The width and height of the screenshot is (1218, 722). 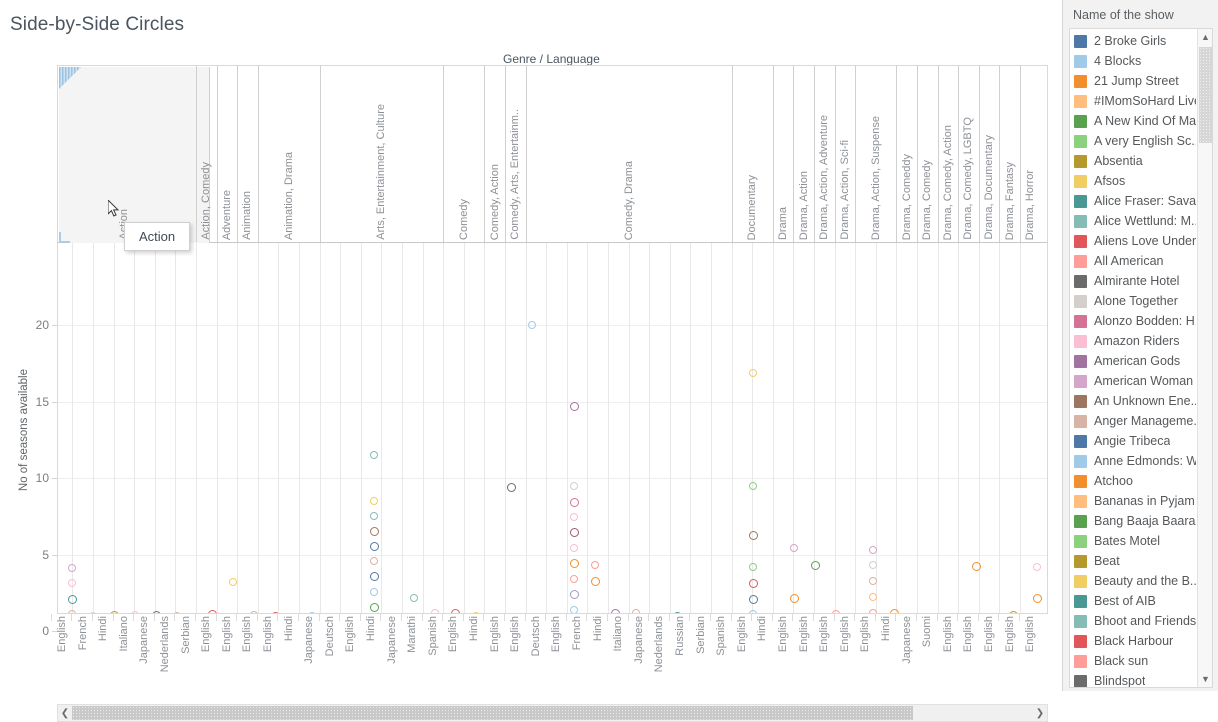 What do you see at coordinates (876, 178) in the screenshot?
I see `genre-header-label: Drama, Action, Suspense` at bounding box center [876, 178].